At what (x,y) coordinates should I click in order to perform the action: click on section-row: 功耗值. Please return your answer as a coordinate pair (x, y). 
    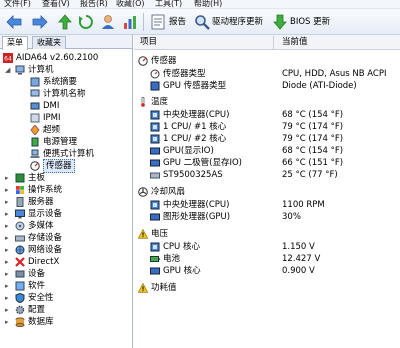
    Looking at the image, I should click on (267, 288).